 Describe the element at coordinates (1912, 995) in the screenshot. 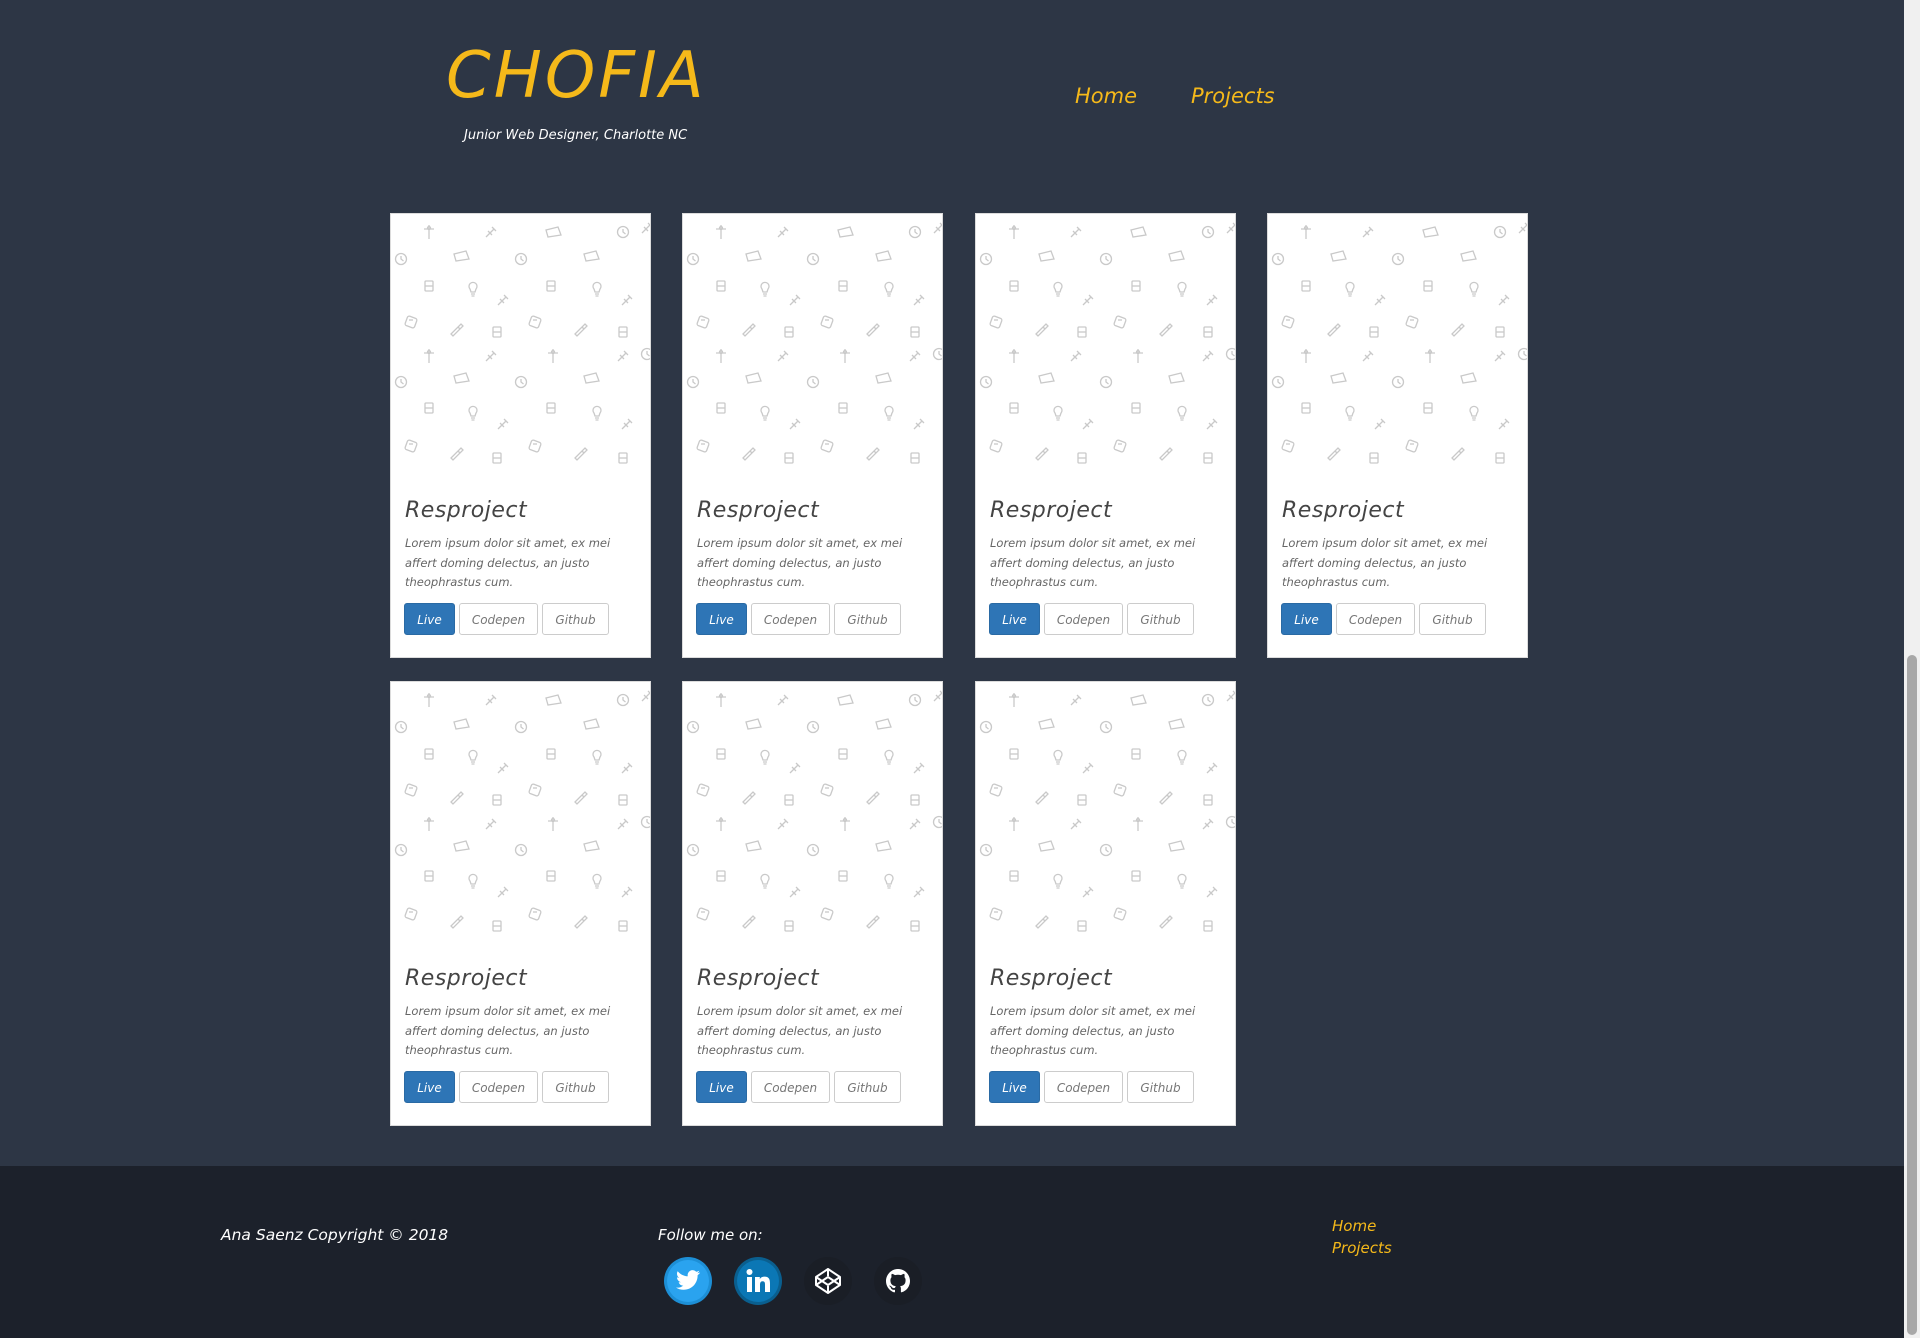

I see `scrollbar-thumb` at that location.